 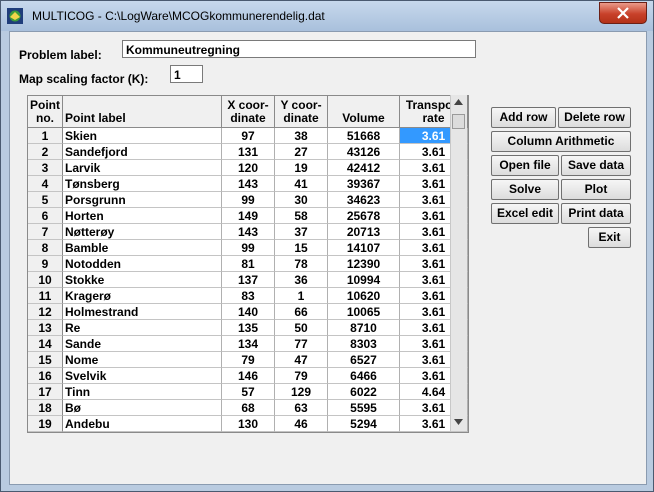 What do you see at coordinates (45, 328) in the screenshot?
I see `cell-point-no: 13` at bounding box center [45, 328].